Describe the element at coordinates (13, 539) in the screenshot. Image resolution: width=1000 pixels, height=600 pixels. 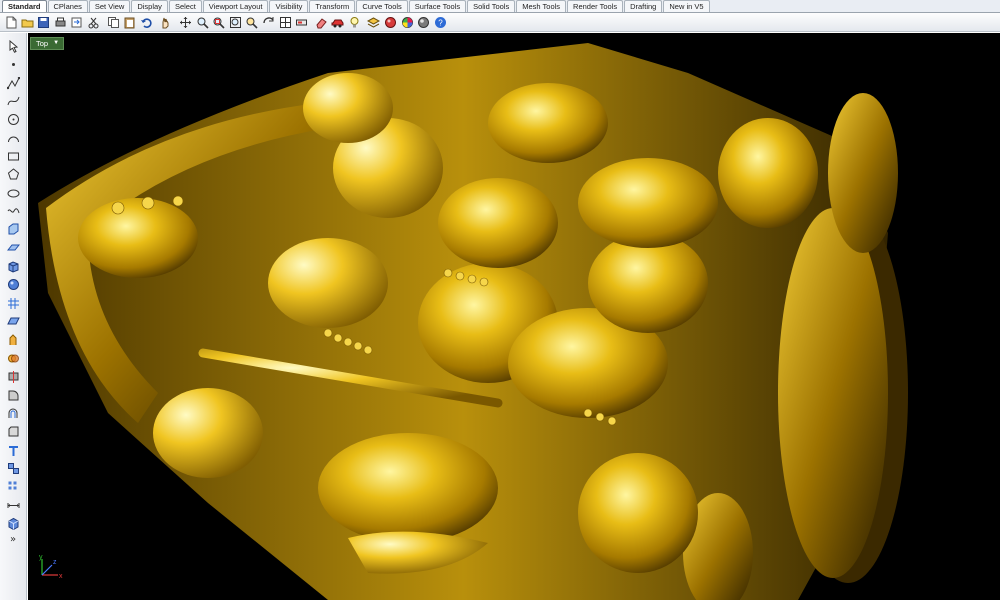
I see `more-tools-chevron-icon: »` at that location.